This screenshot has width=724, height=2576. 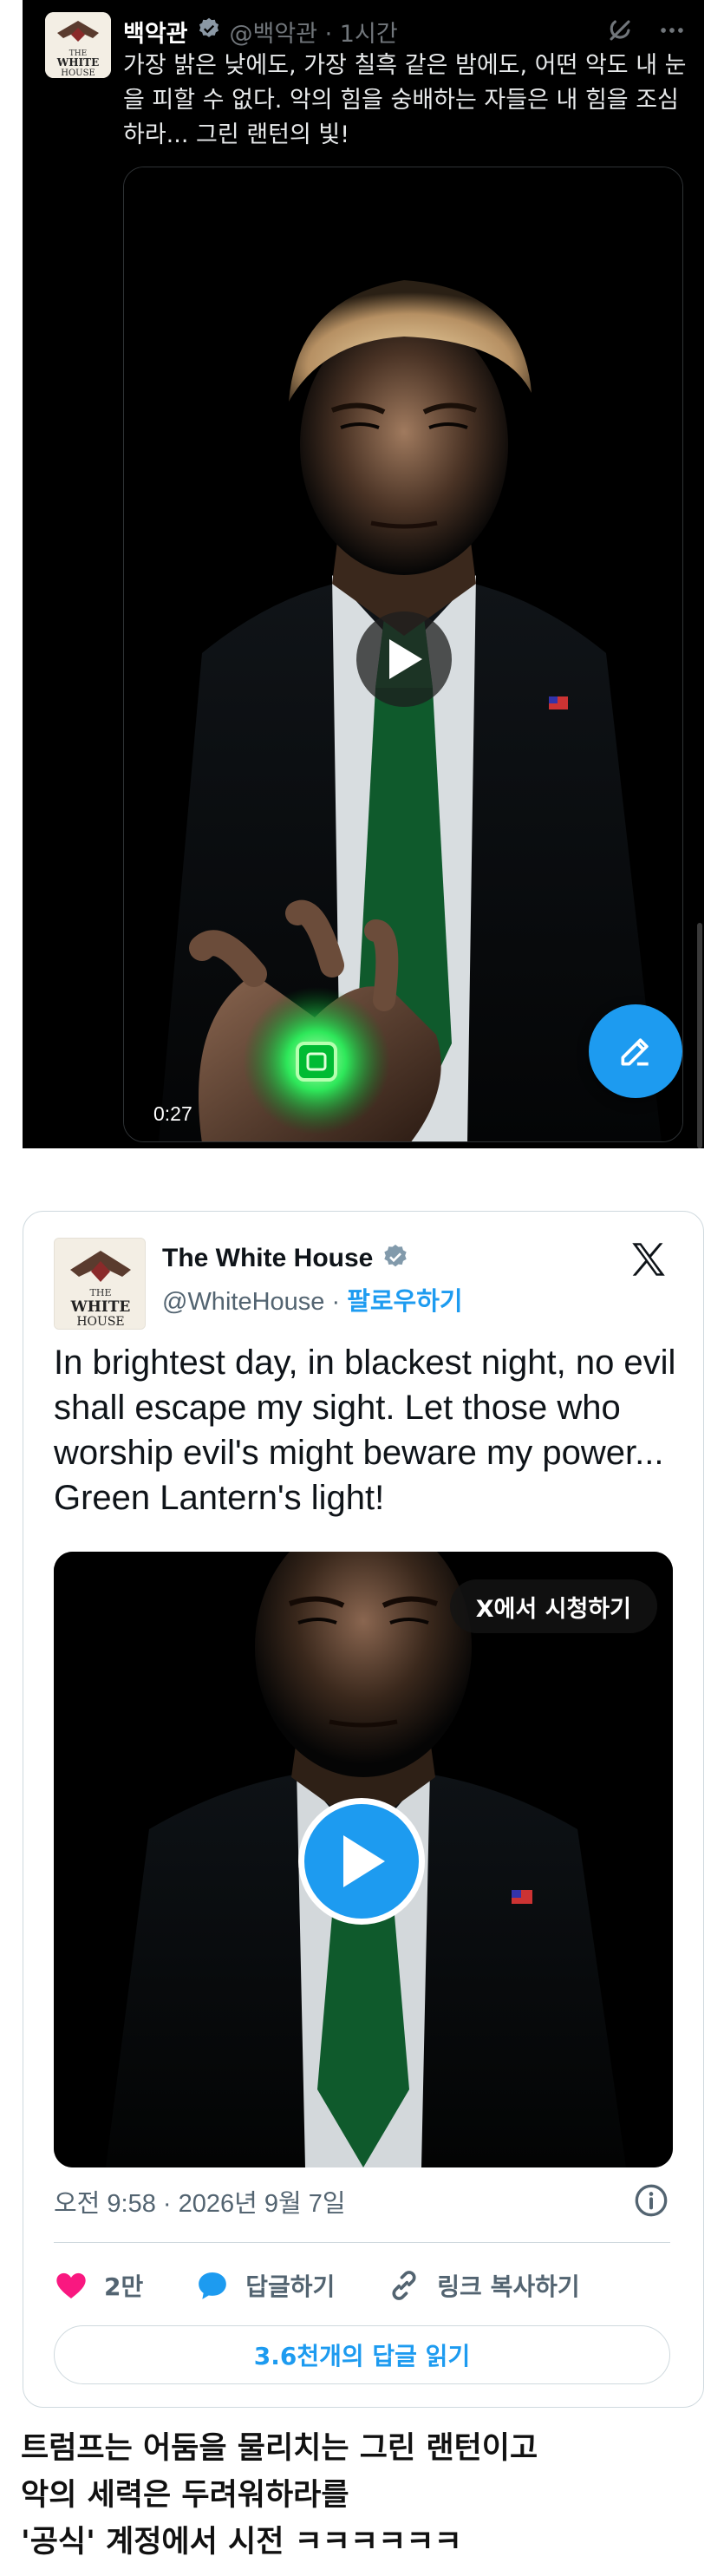 I want to click on copy-link-button: 링크 복사하기, so click(x=484, y=2285).